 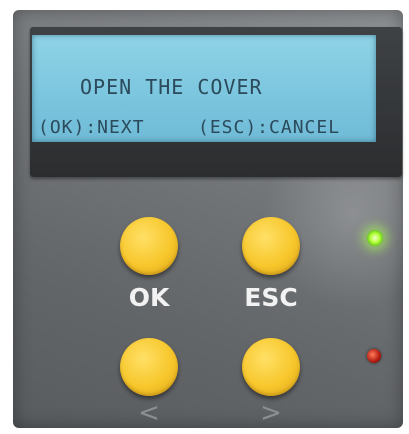 I want to click on lcd-cancel-hint: (ESC):CANCEL, so click(x=269, y=127).